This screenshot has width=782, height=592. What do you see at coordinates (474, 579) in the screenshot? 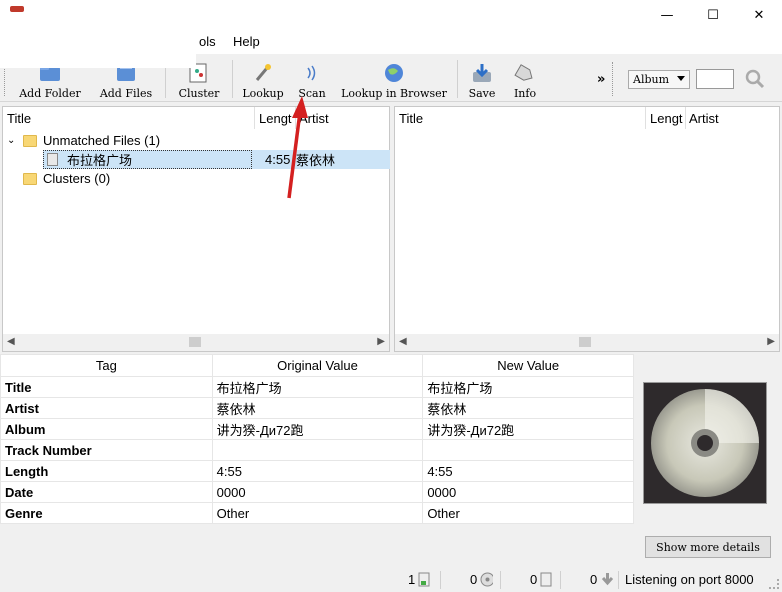
I see `albums-count: 0` at bounding box center [474, 579].